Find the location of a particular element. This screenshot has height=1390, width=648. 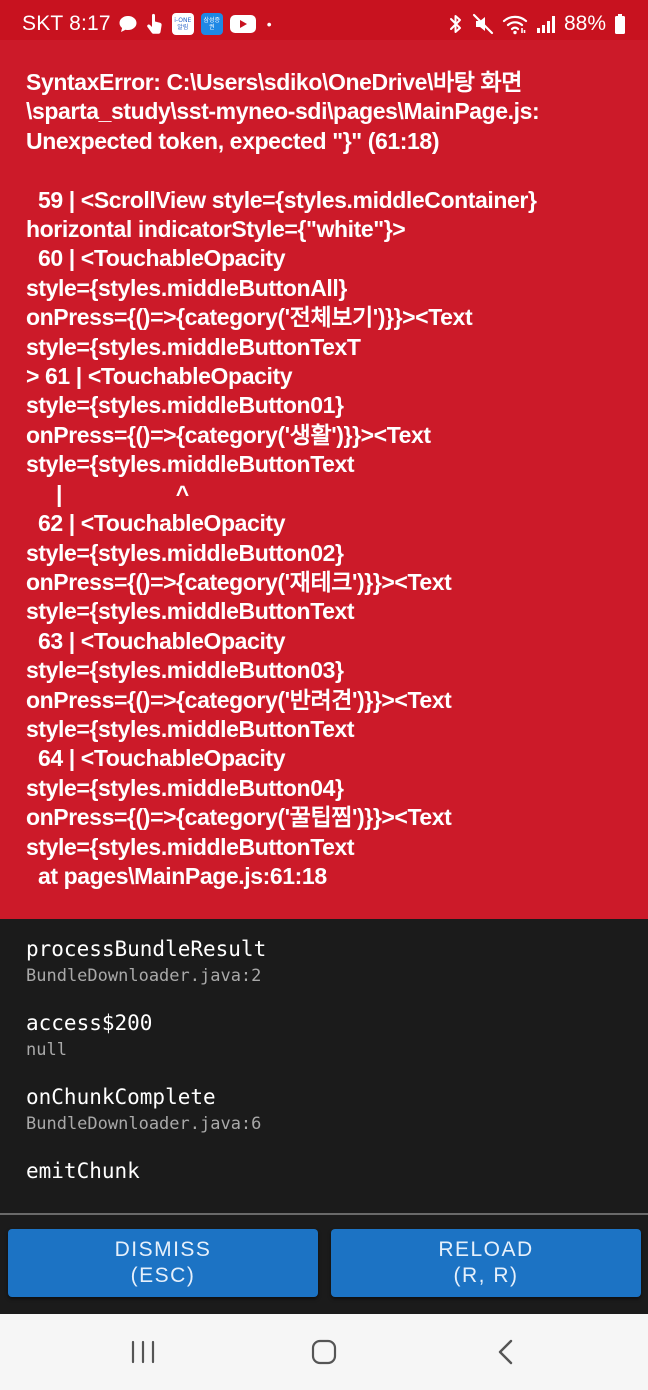

bluetooth-icon is located at coordinates (456, 24).